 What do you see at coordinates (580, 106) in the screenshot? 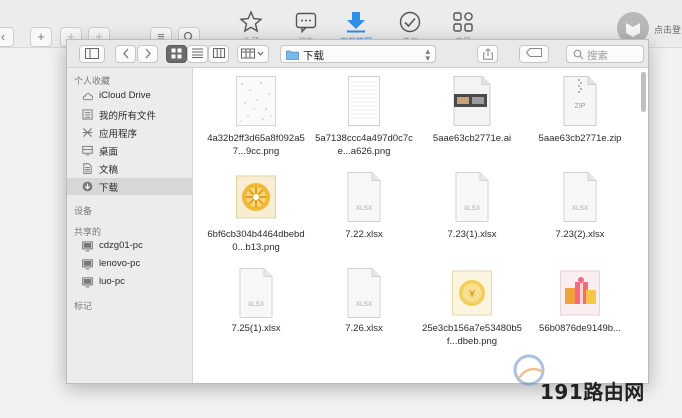
I see `zip-badge: ZIP` at bounding box center [580, 106].